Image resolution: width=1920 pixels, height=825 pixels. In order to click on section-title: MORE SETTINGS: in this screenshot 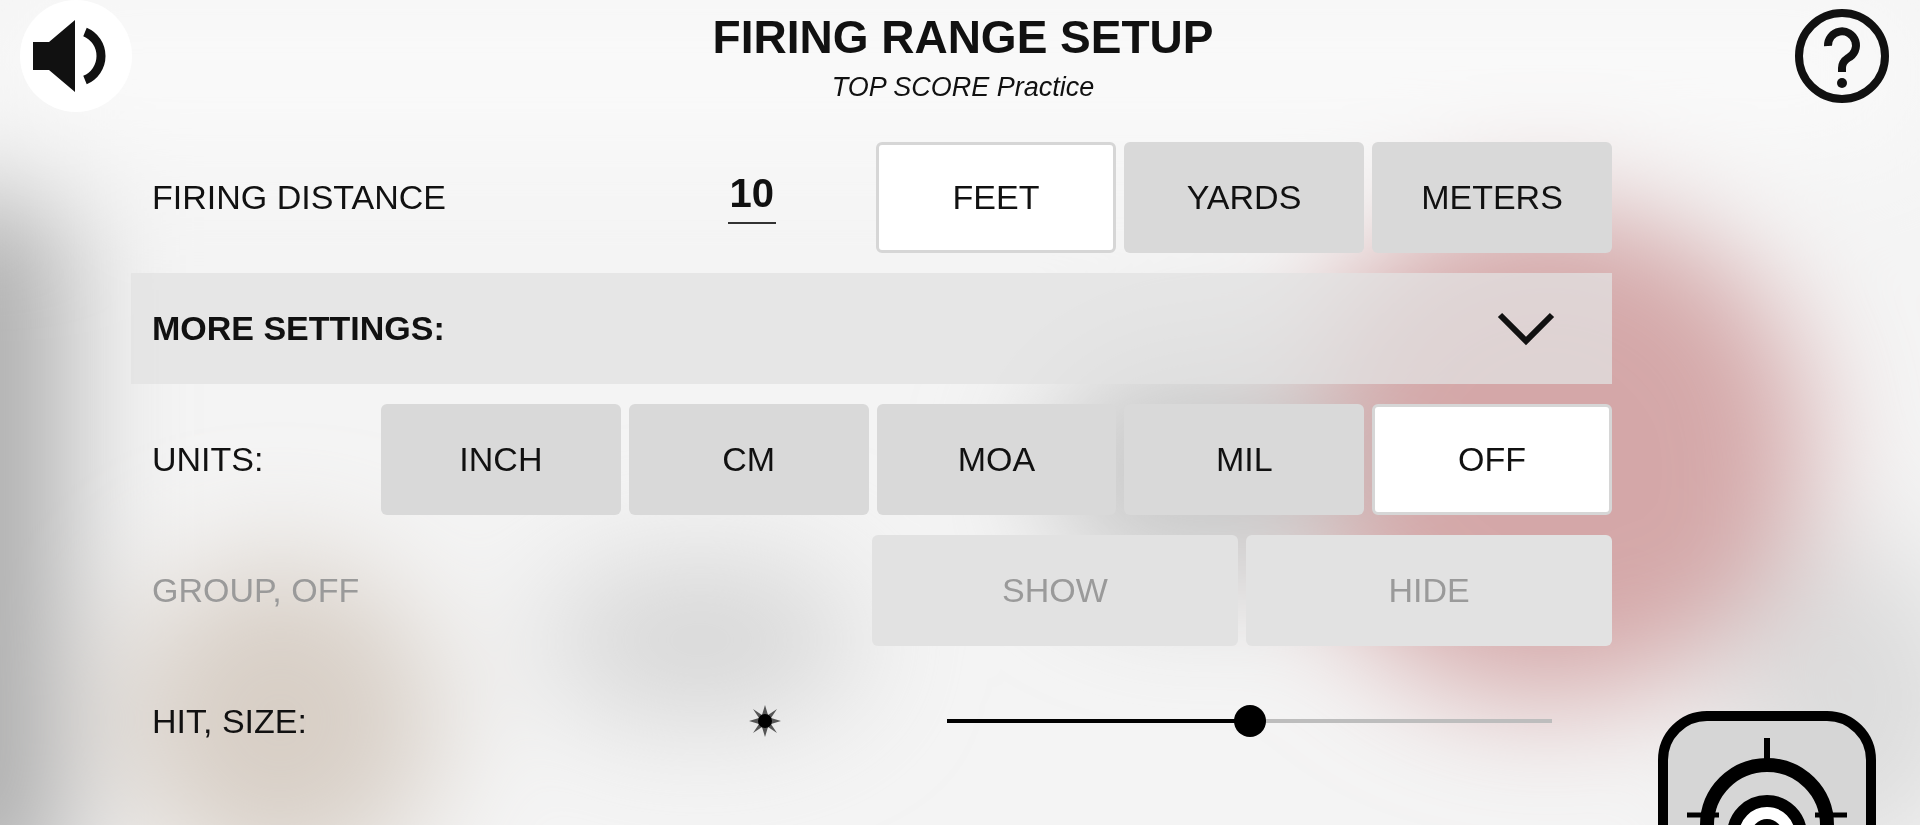, I will do `click(298, 328)`.